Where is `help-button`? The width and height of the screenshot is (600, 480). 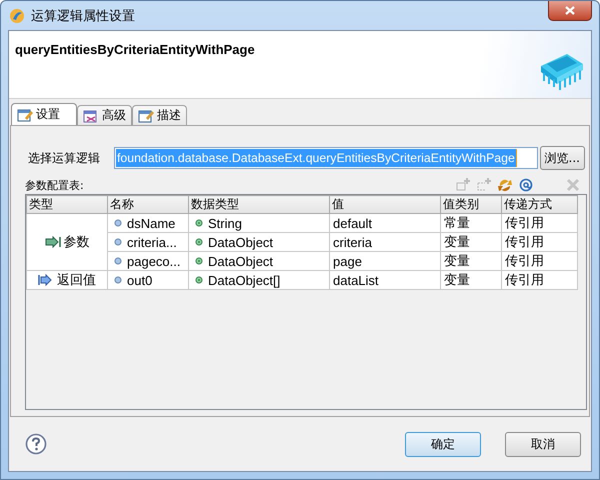
help-button is located at coordinates (36, 444).